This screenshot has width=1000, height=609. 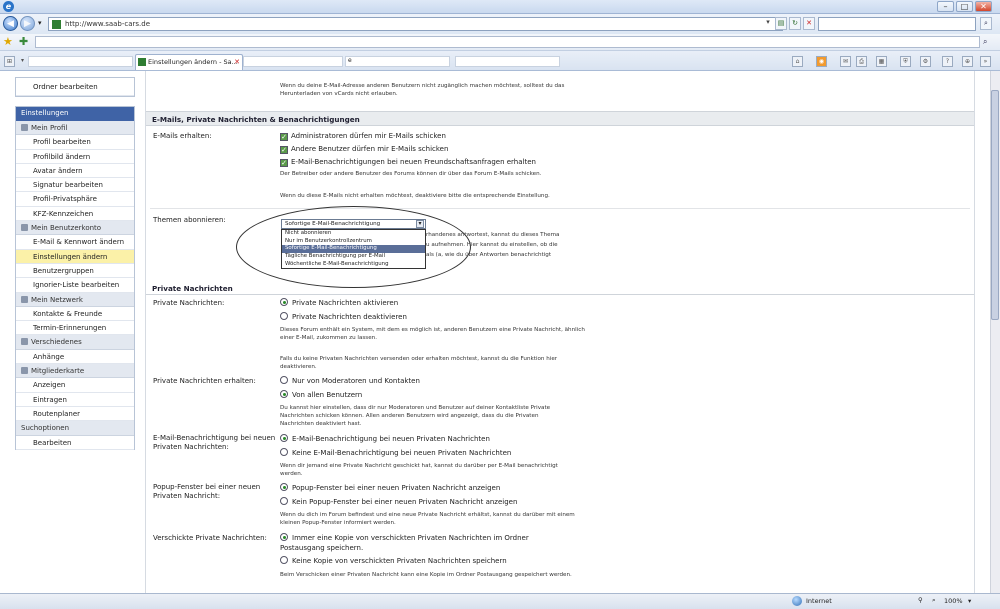 I want to click on sidebar-item: Termin-Erinnerungen, so click(x=75, y=328).